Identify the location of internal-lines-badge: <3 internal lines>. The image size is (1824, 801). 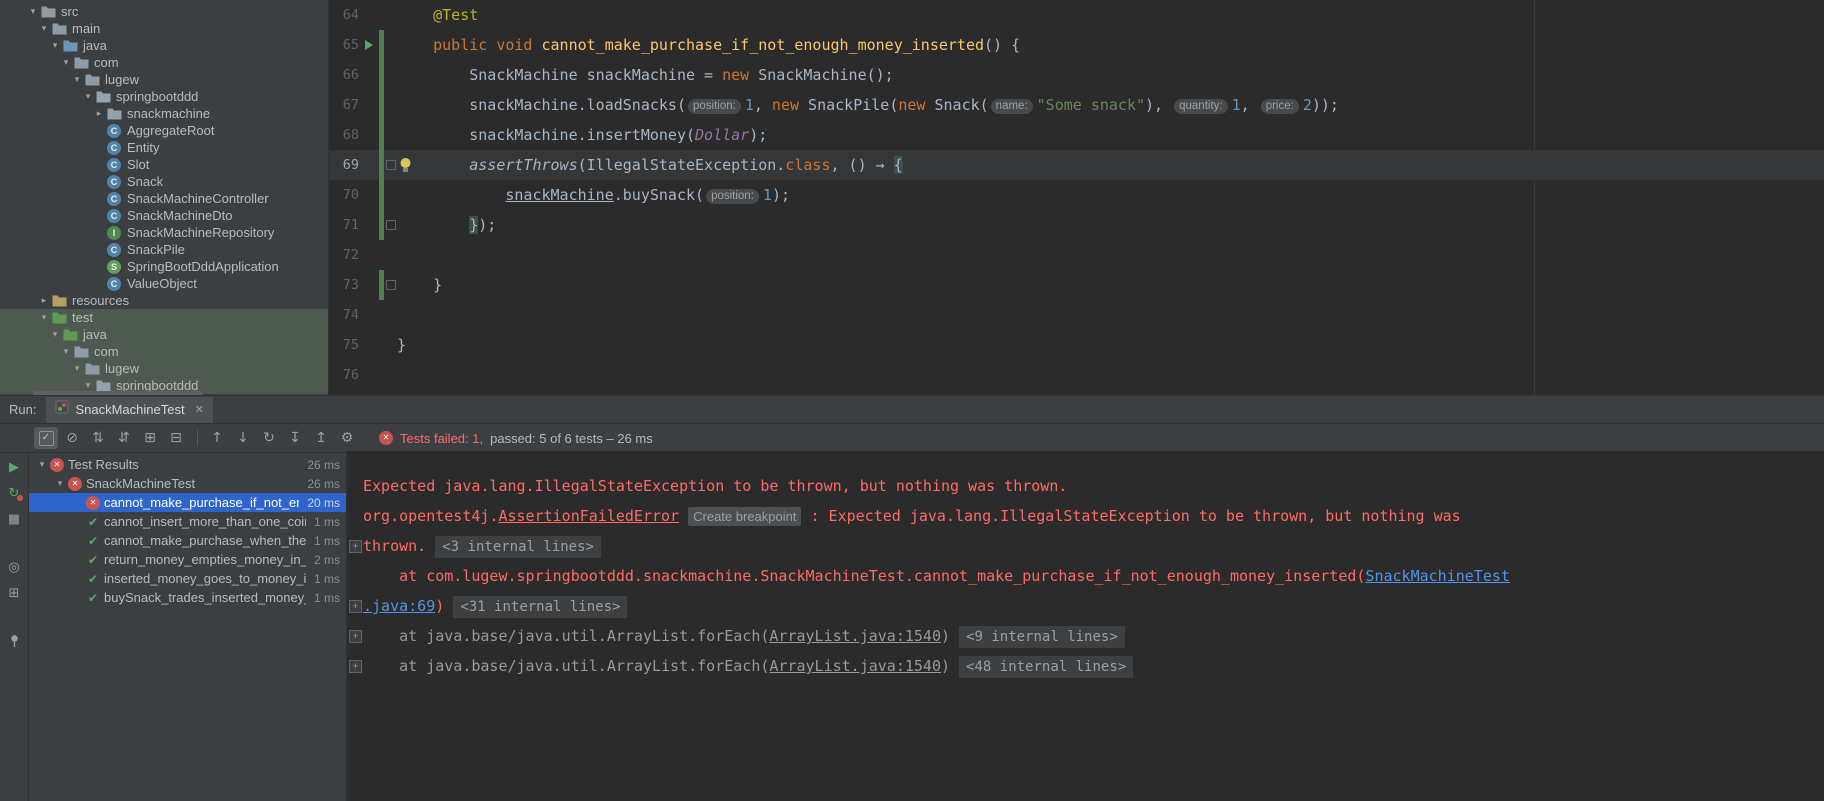
(518, 547).